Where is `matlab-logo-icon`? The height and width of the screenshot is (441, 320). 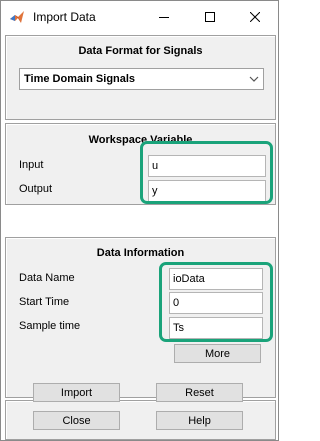 matlab-logo-icon is located at coordinates (17, 17).